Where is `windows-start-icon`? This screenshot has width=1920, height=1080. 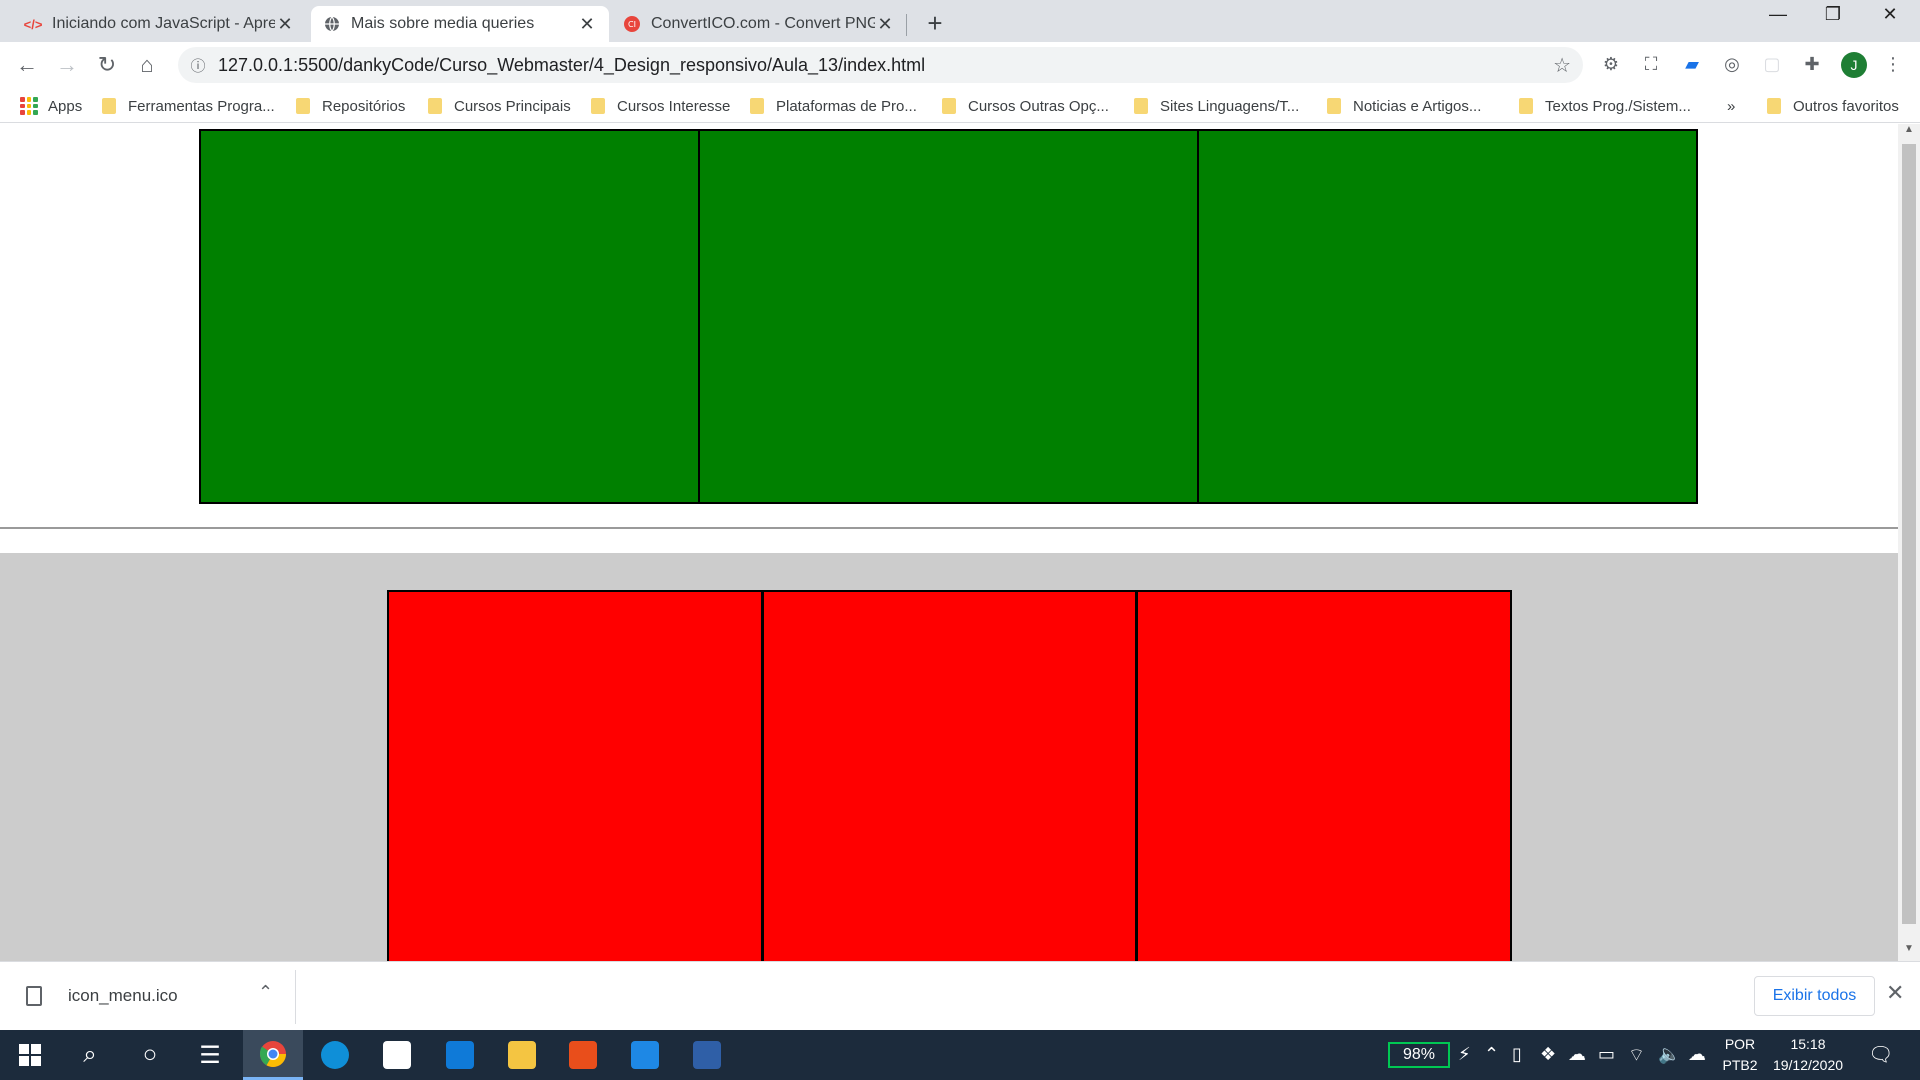
windows-start-icon is located at coordinates (30, 1055).